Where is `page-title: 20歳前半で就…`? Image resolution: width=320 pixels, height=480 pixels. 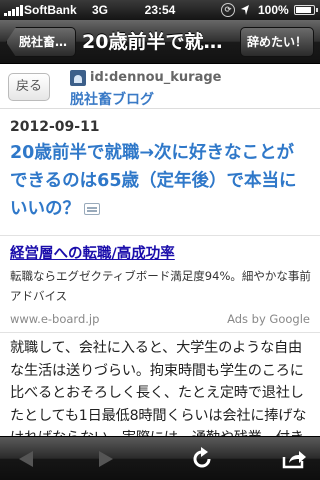 page-title: 20歳前半で就… is located at coordinates (152, 42).